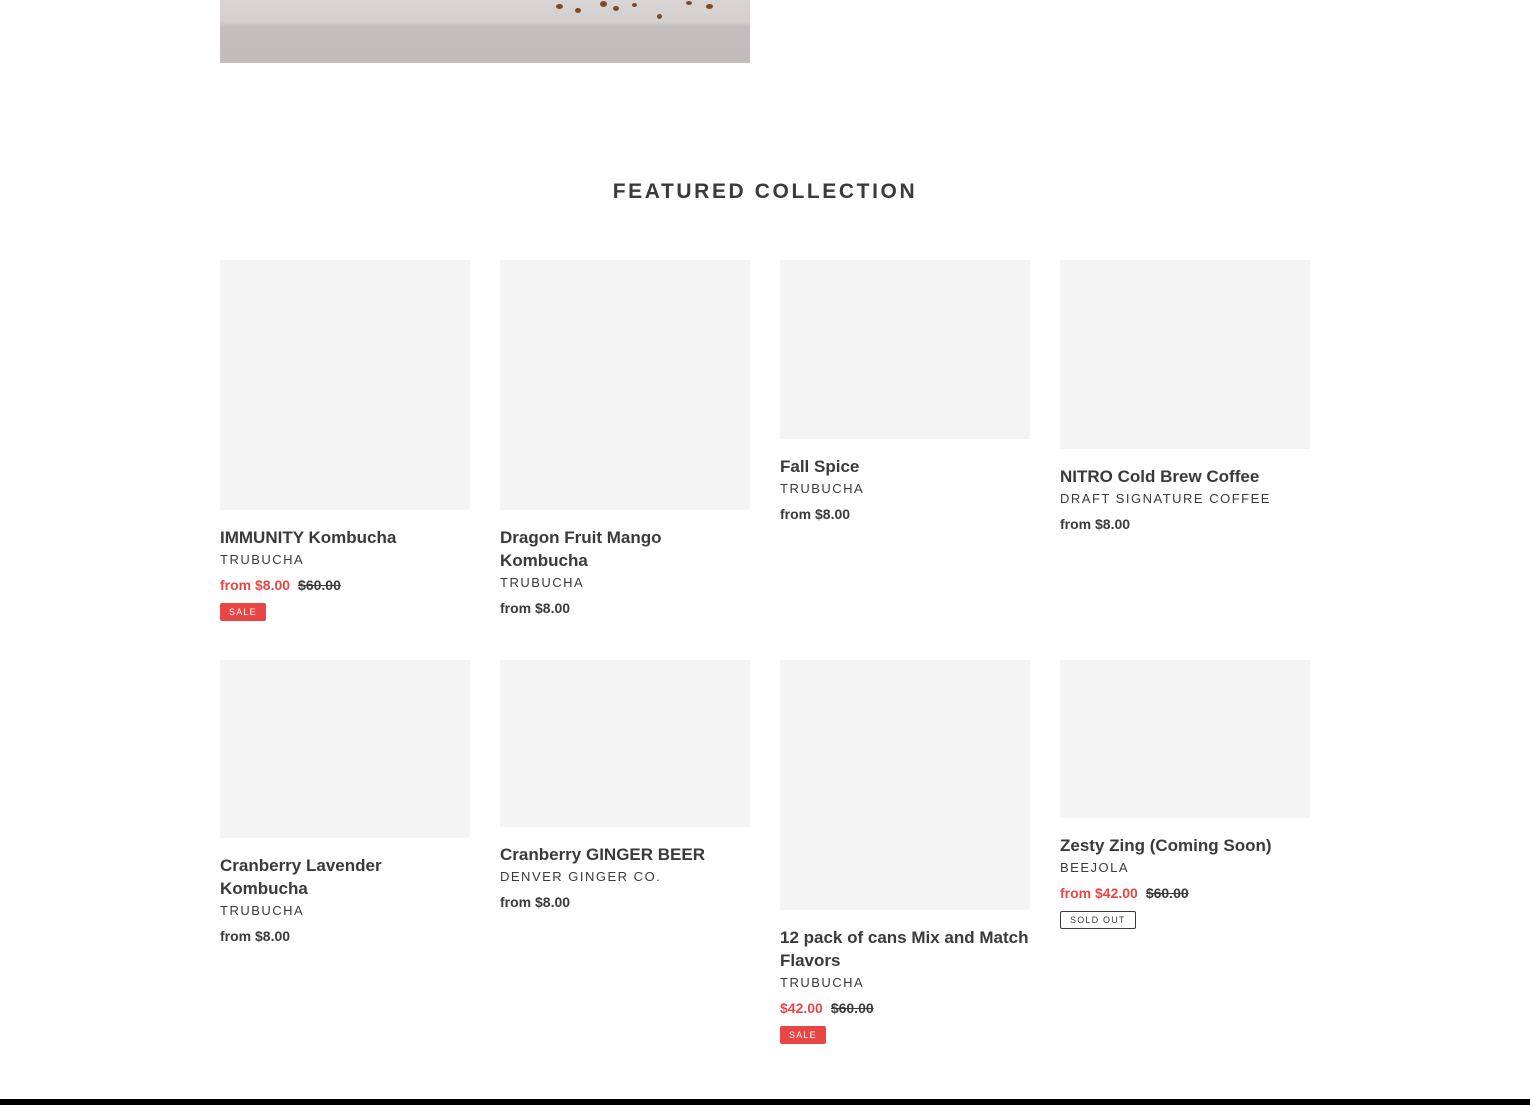 The height and width of the screenshot is (1105, 1530). I want to click on section-title: Featured collection, so click(765, 191).